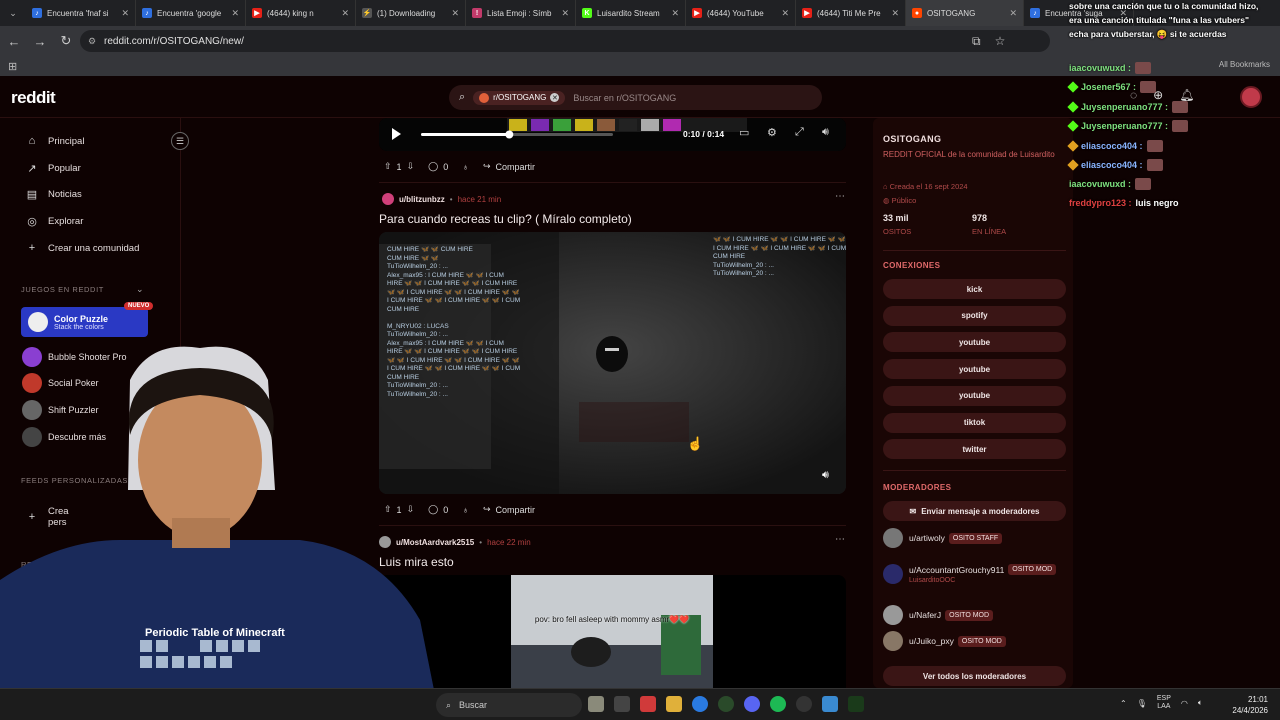 Image resolution: width=1280 pixels, height=720 pixels. I want to click on reload-icon: ↻, so click(66, 41).